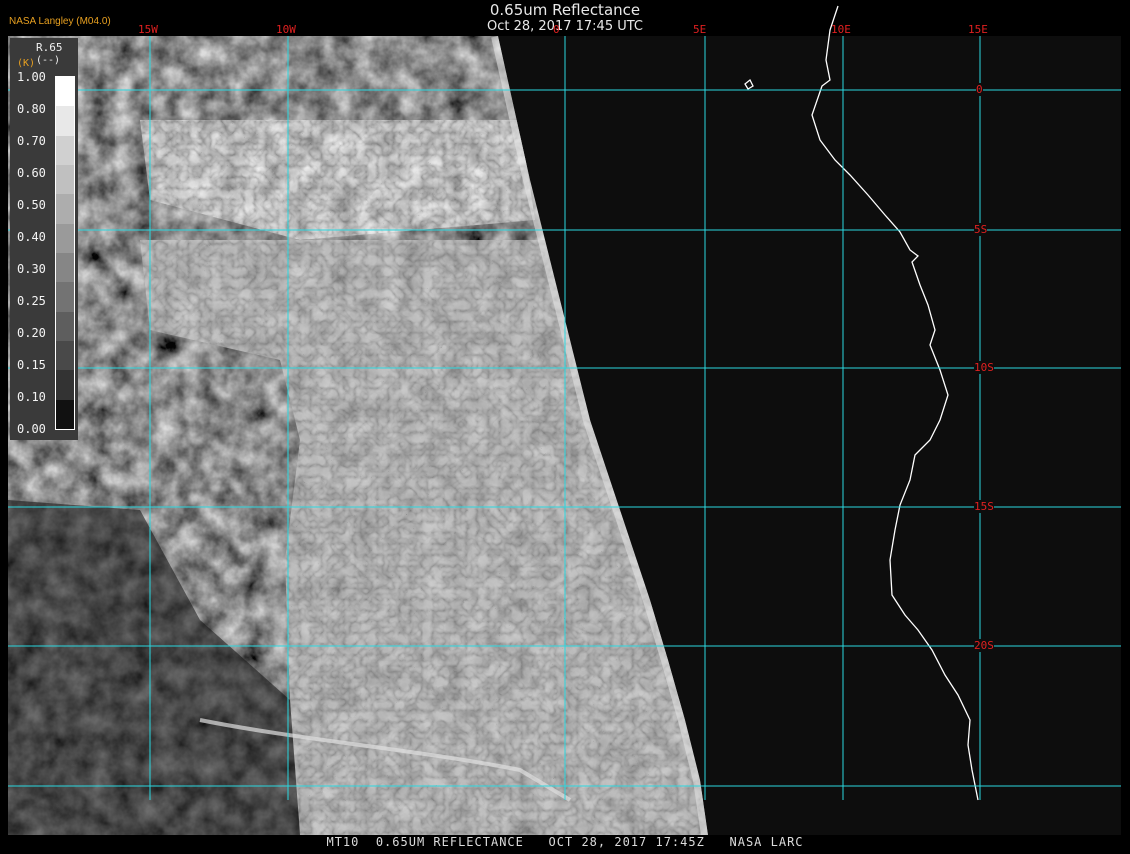  What do you see at coordinates (31, 269) in the screenshot?
I see `colorbar-tick-label: 0.30` at bounding box center [31, 269].